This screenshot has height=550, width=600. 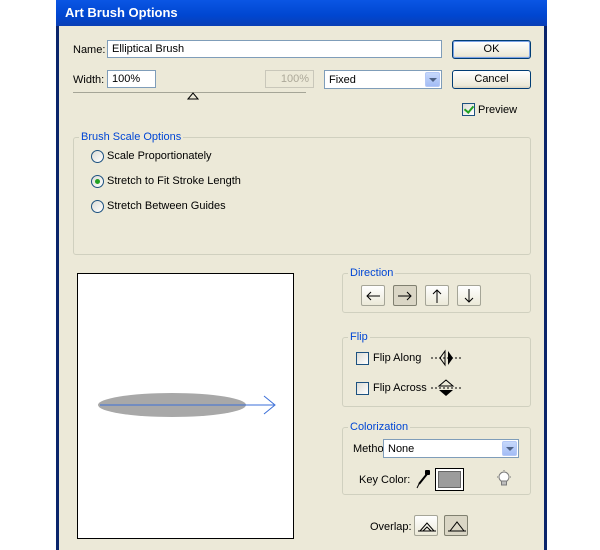 I want to click on arrow-down-icon, so click(x=469, y=296).